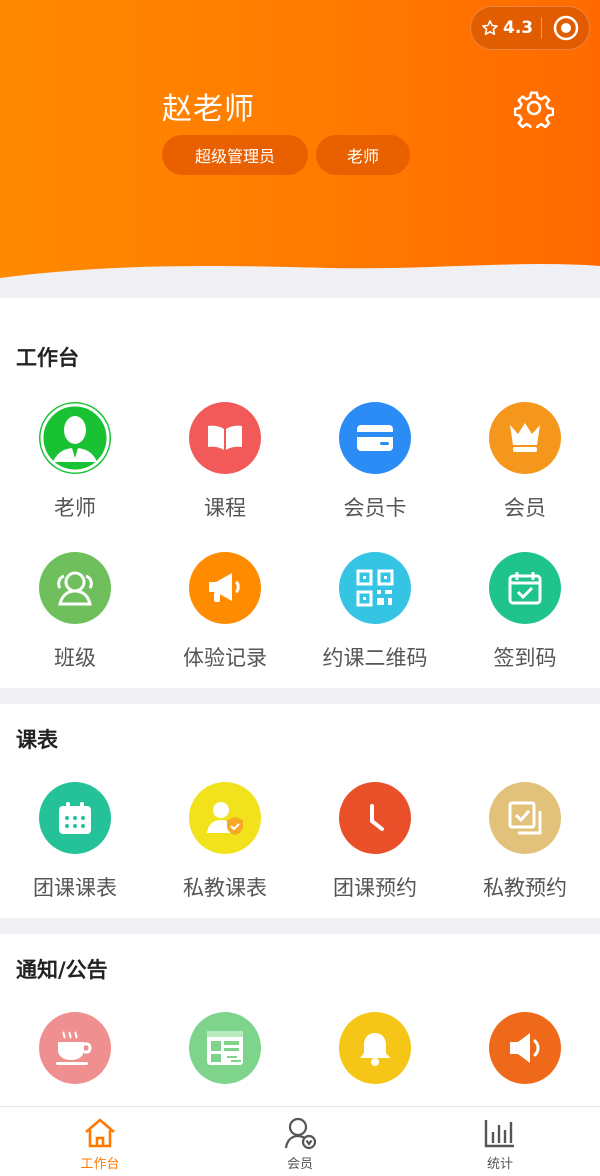  Describe the element at coordinates (75, 658) in the screenshot. I see `grid-item-label: 班级` at that location.